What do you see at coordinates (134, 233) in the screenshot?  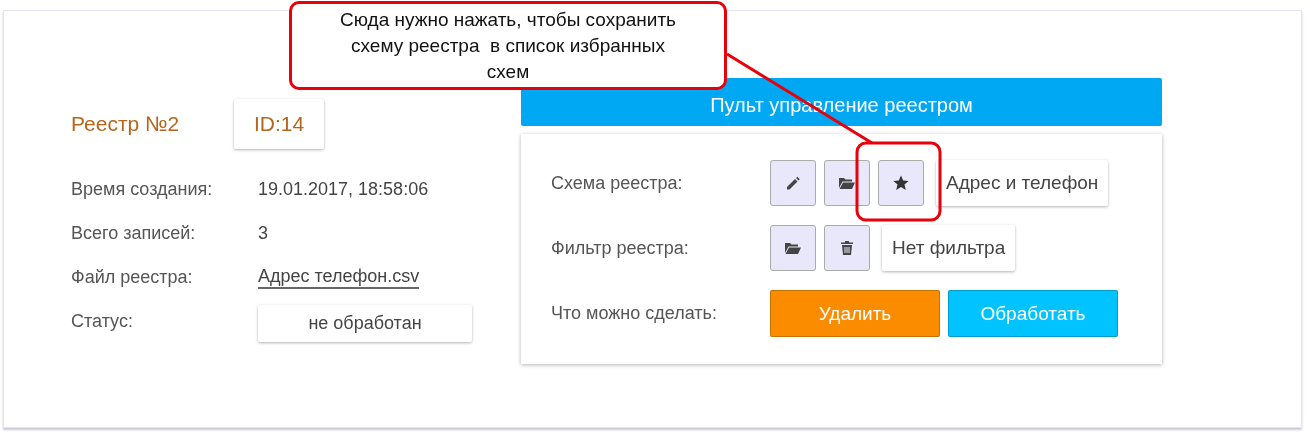 I see `field-label: Всего записей:` at bounding box center [134, 233].